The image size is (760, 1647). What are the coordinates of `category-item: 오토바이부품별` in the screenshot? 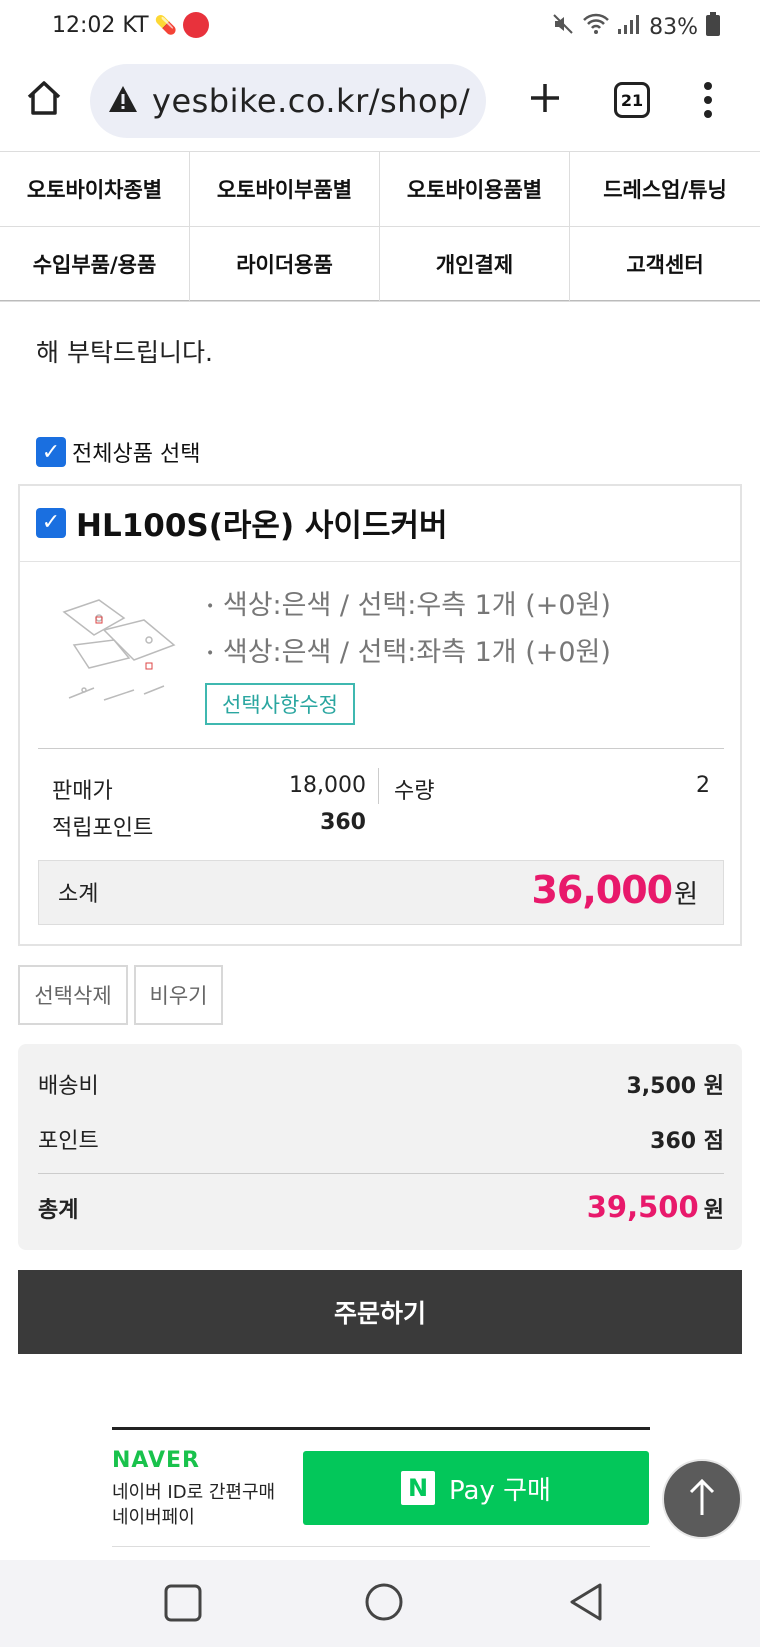 It's located at (285, 189).